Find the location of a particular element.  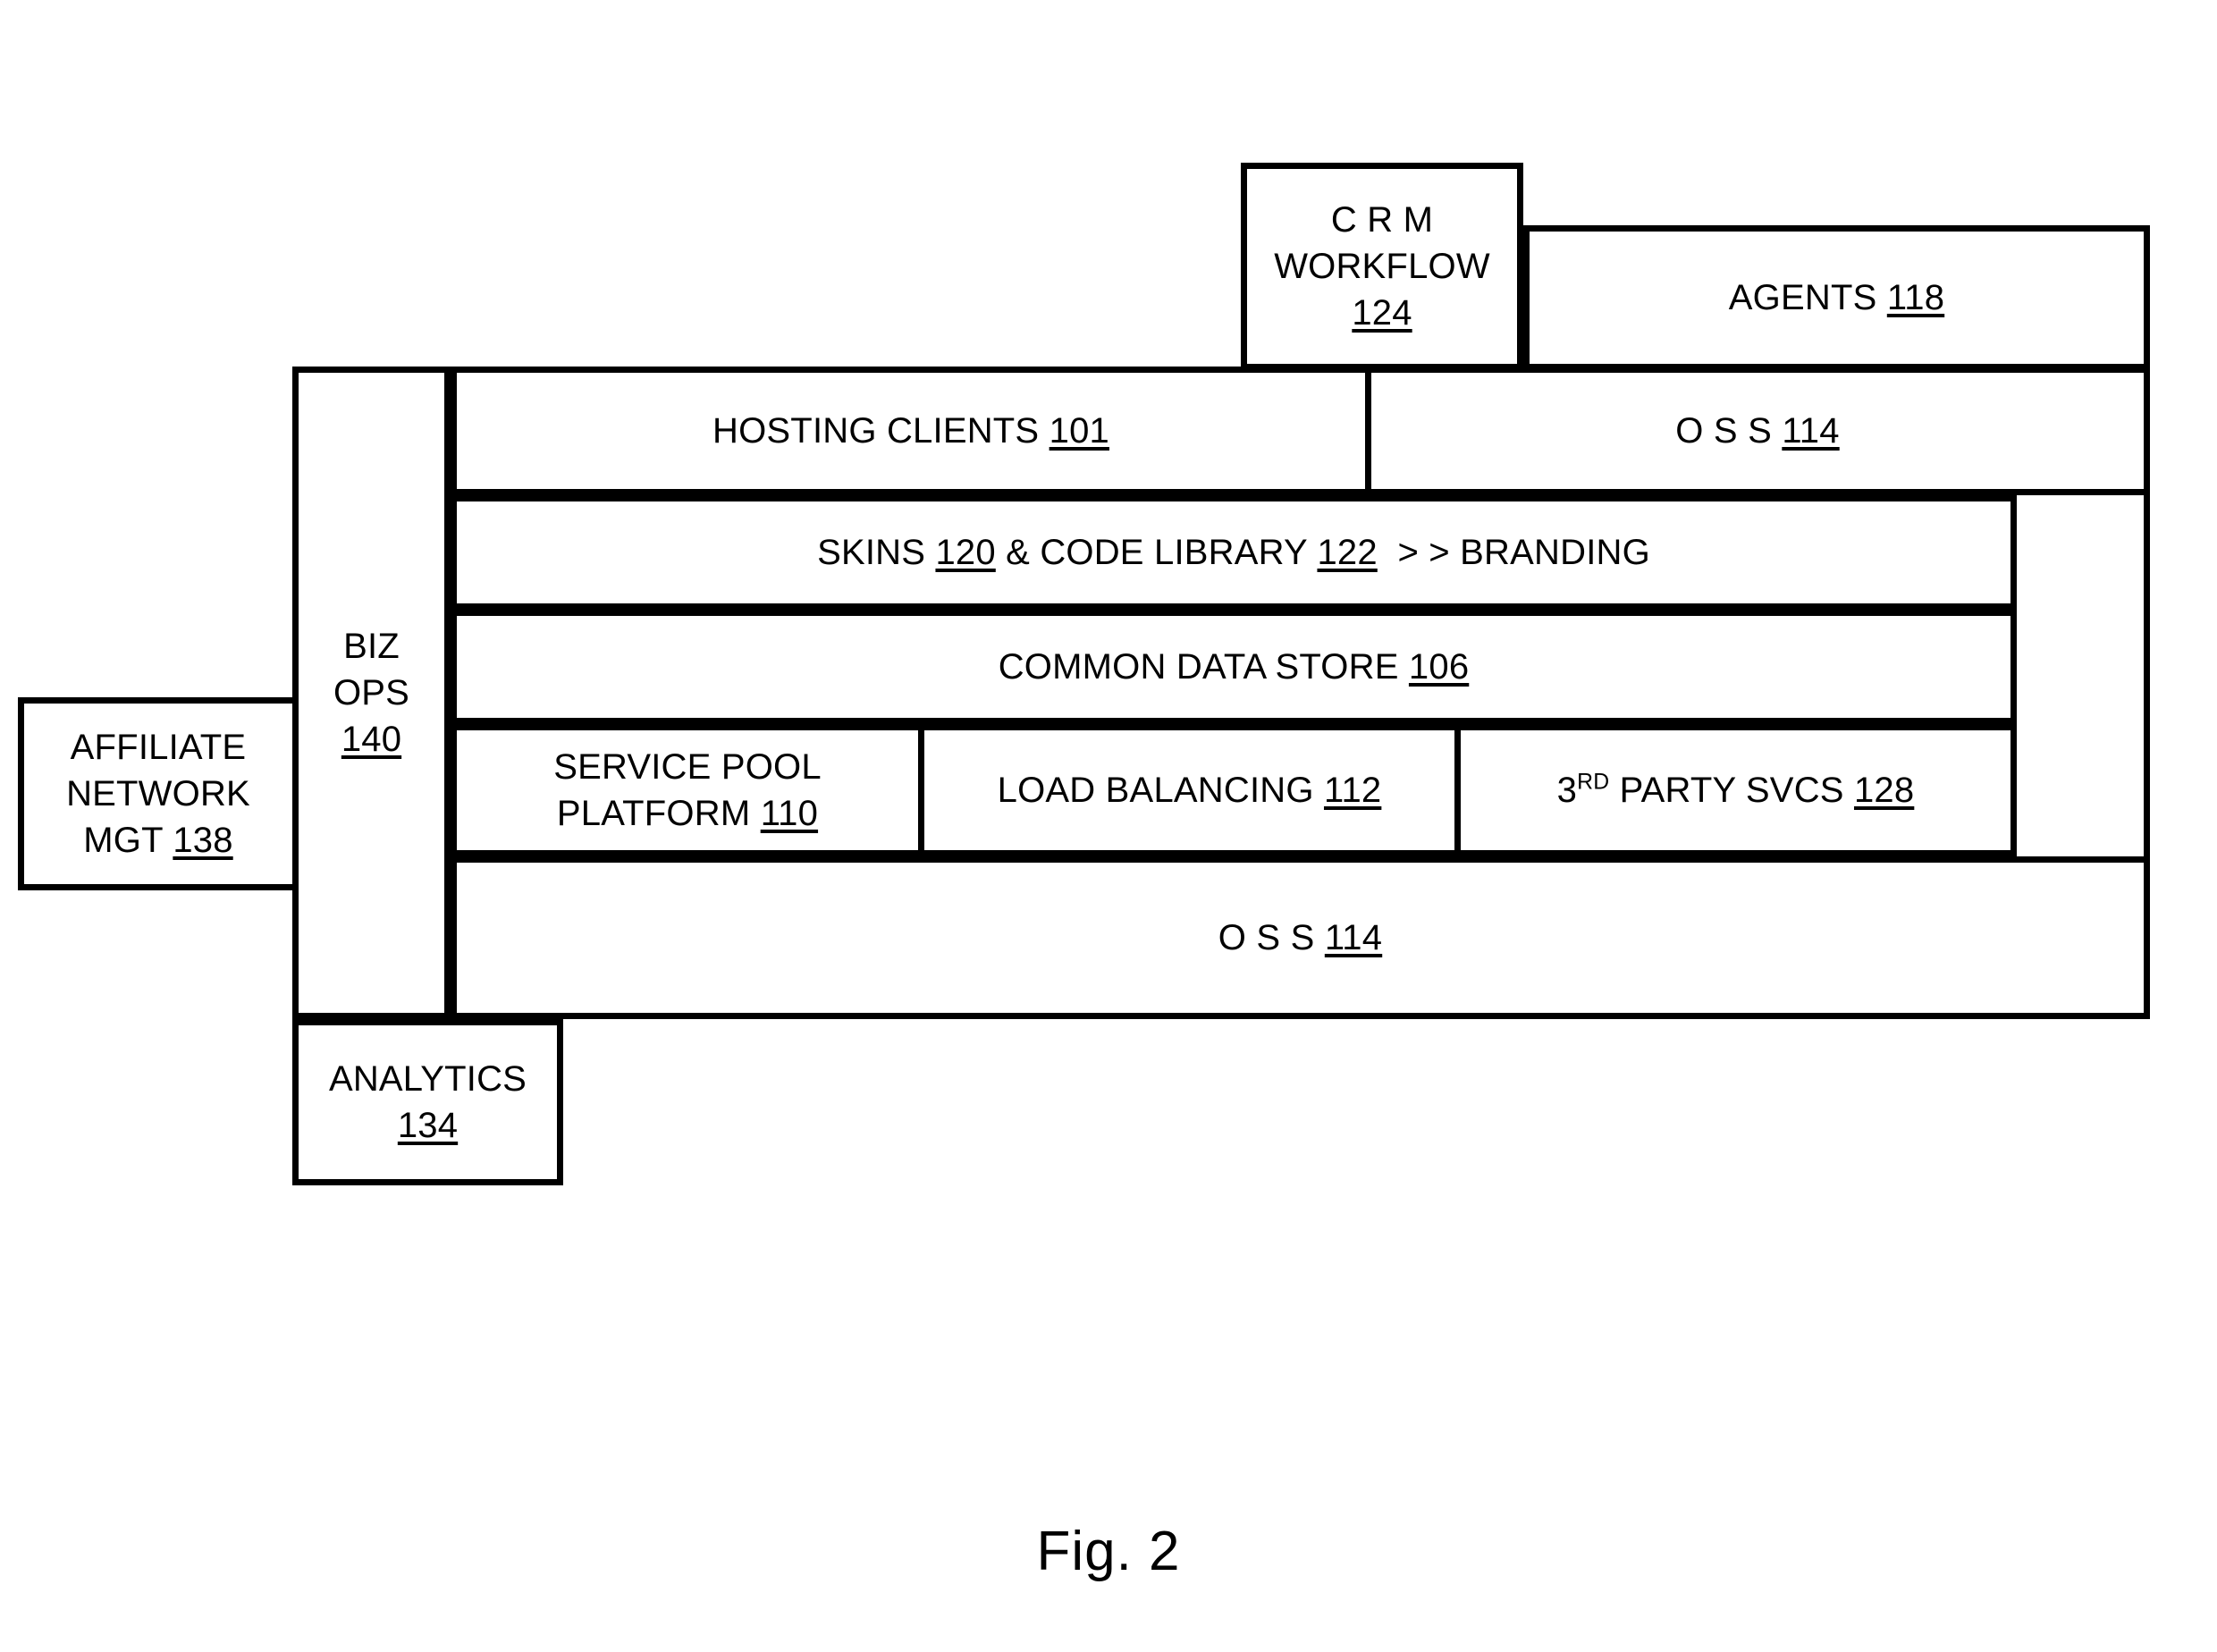

oss-top-ref: 114 is located at coordinates (1811, 431).